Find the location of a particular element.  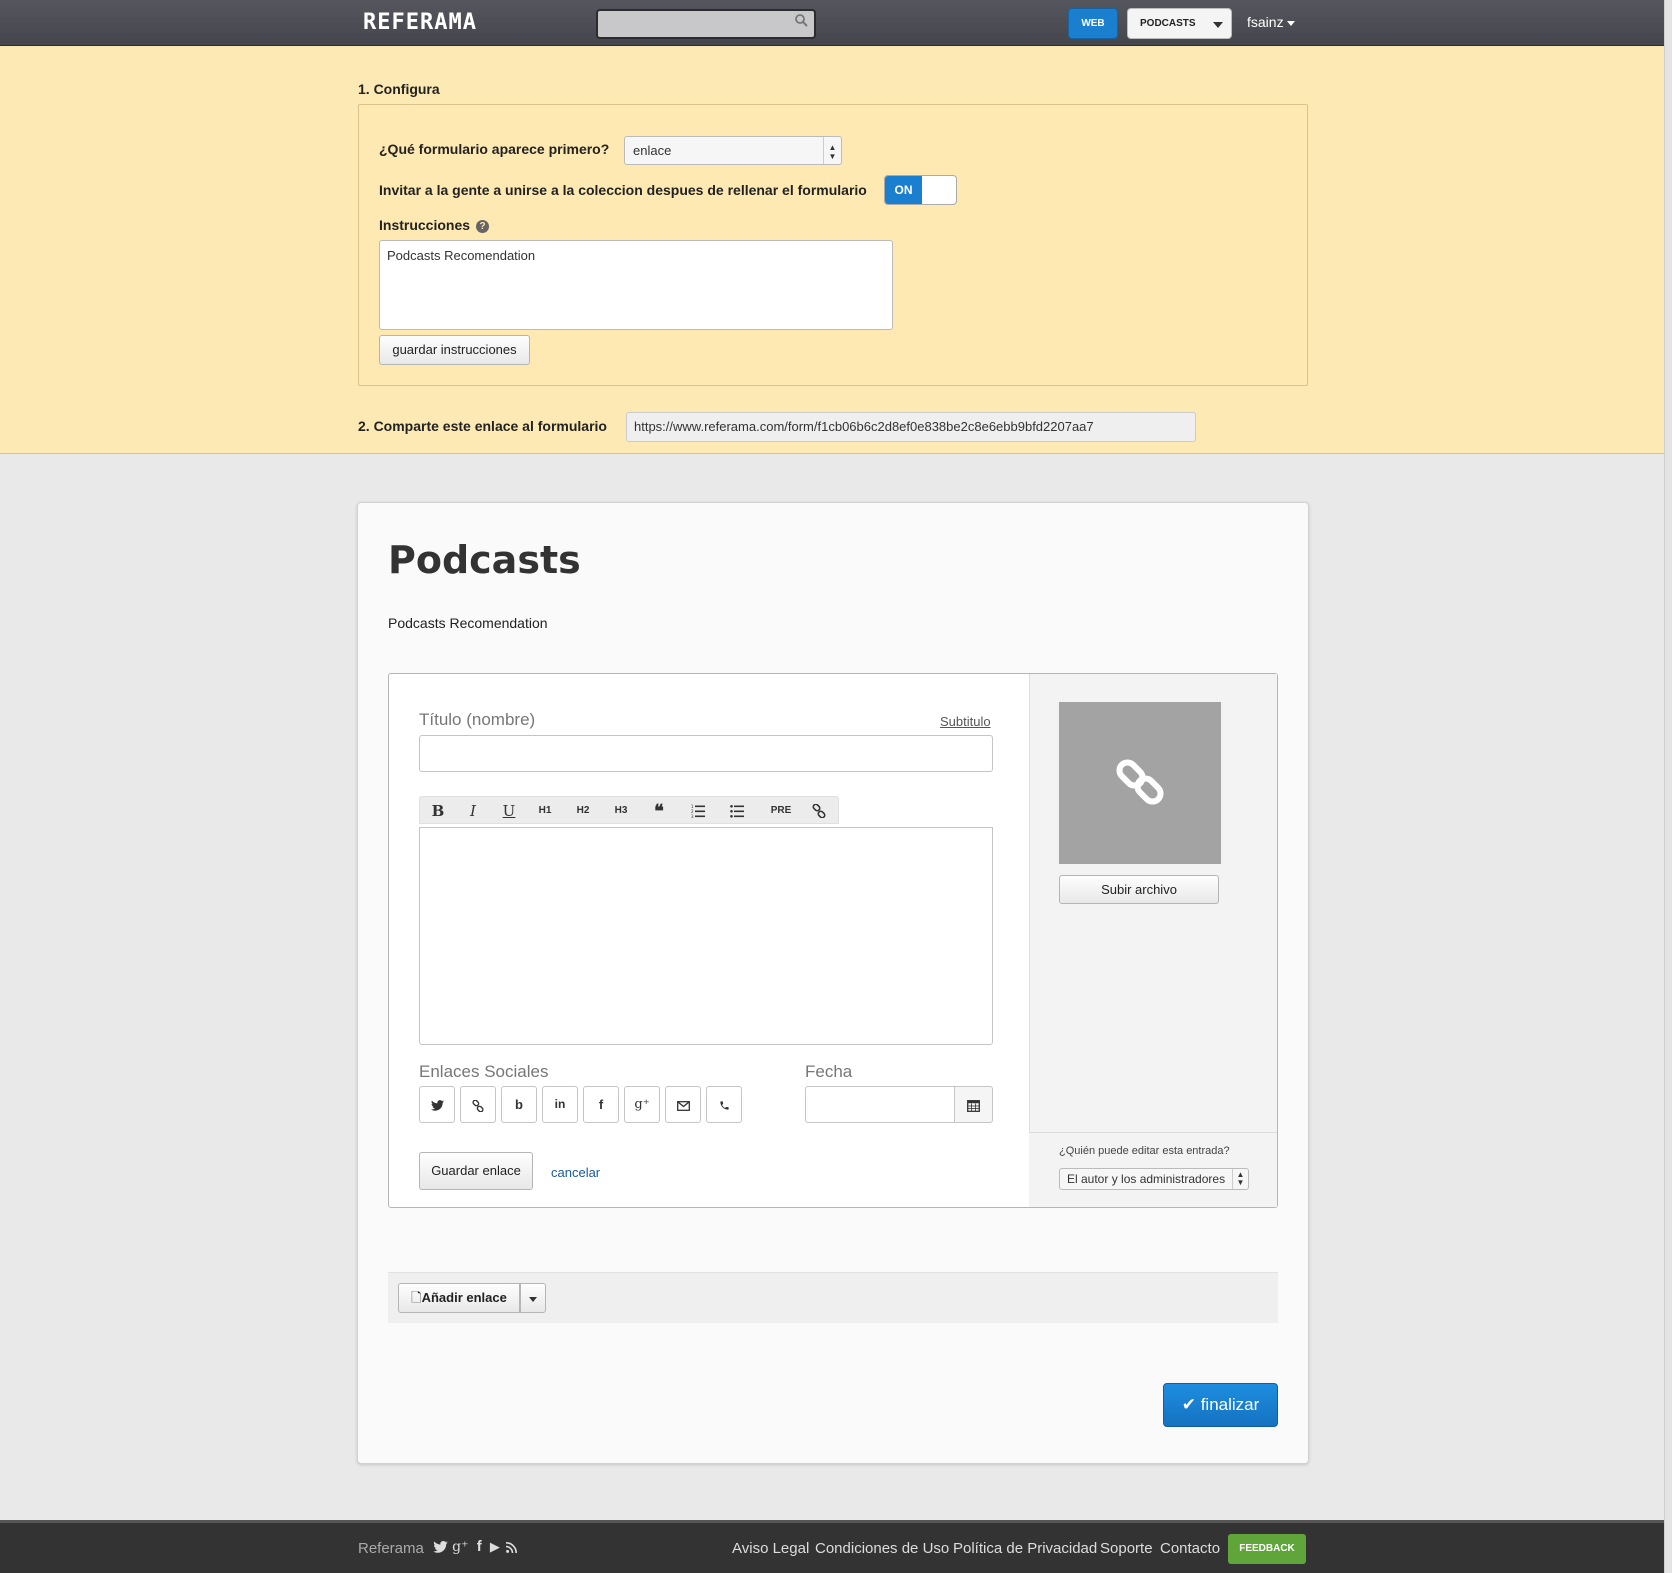

chain-link-icon is located at coordinates (1140, 782).